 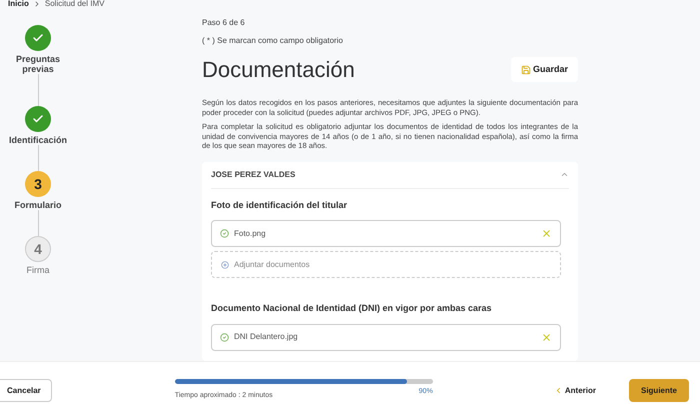 What do you see at coordinates (278, 70) in the screenshot?
I see `page-title: Documentación` at bounding box center [278, 70].